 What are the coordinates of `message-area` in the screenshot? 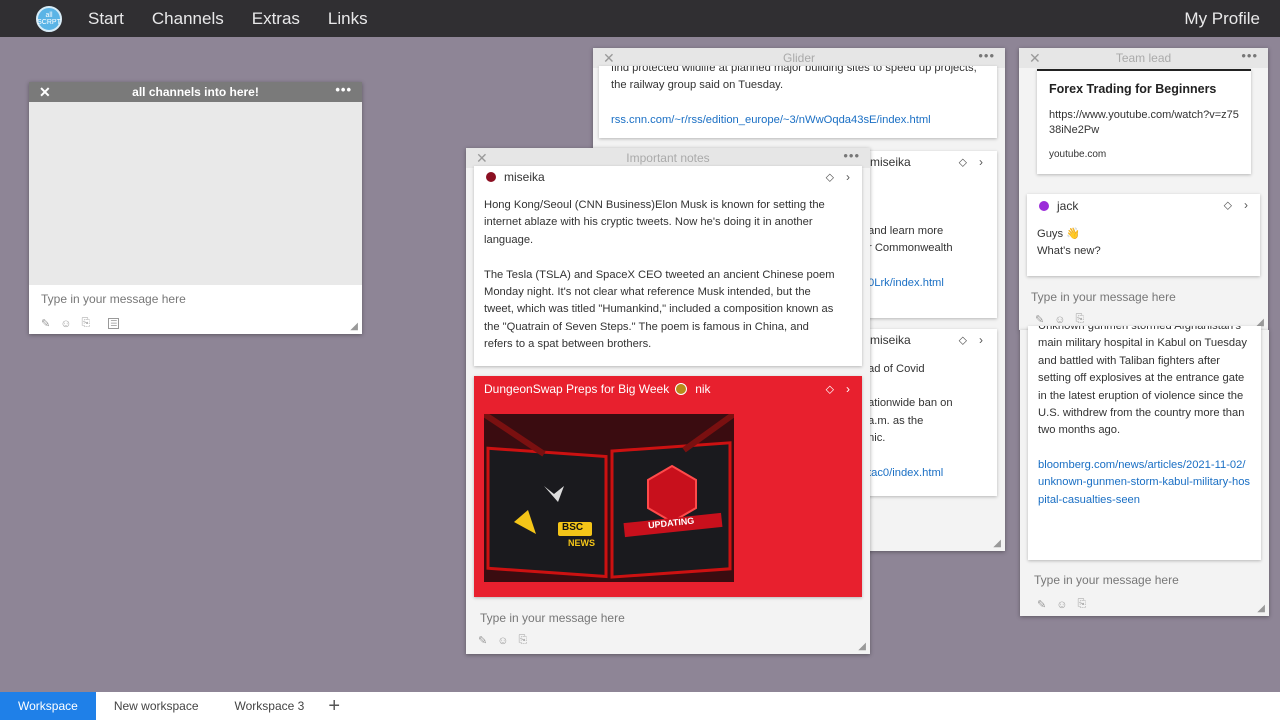 It's located at (195, 193).